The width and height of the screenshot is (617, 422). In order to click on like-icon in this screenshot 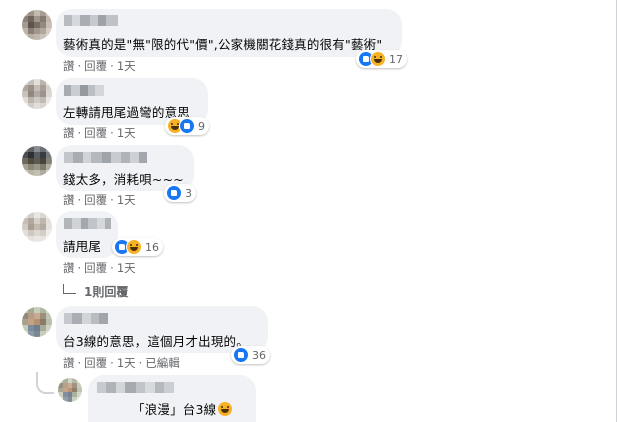, I will do `click(241, 355)`.